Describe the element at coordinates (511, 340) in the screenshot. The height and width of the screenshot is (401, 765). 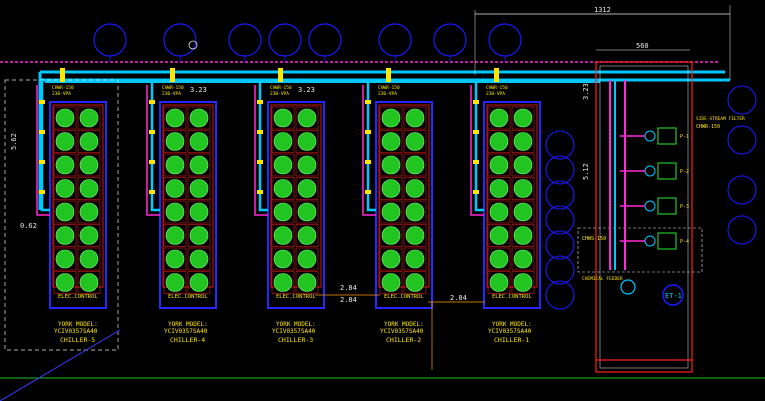
I see `chiller-name: CHILLER-1` at that location.